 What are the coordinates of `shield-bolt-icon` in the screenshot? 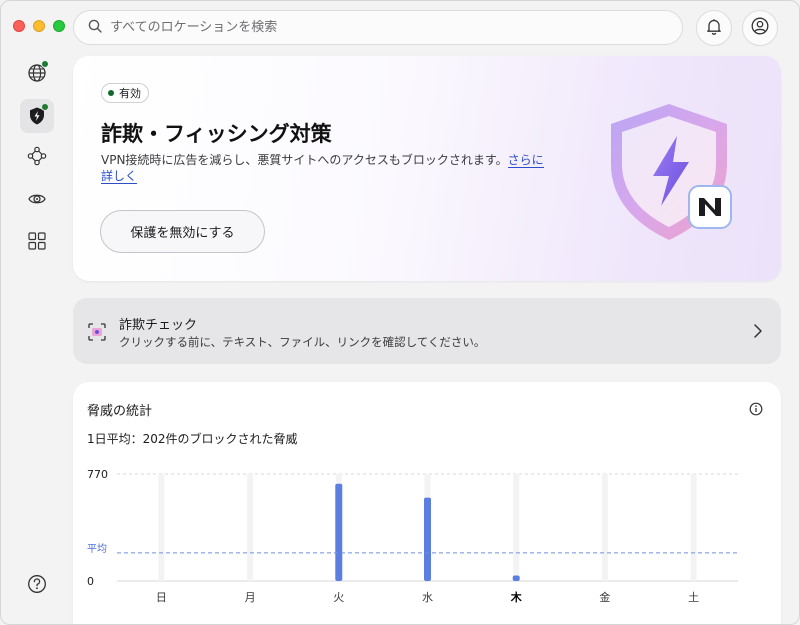 It's located at (38, 114).